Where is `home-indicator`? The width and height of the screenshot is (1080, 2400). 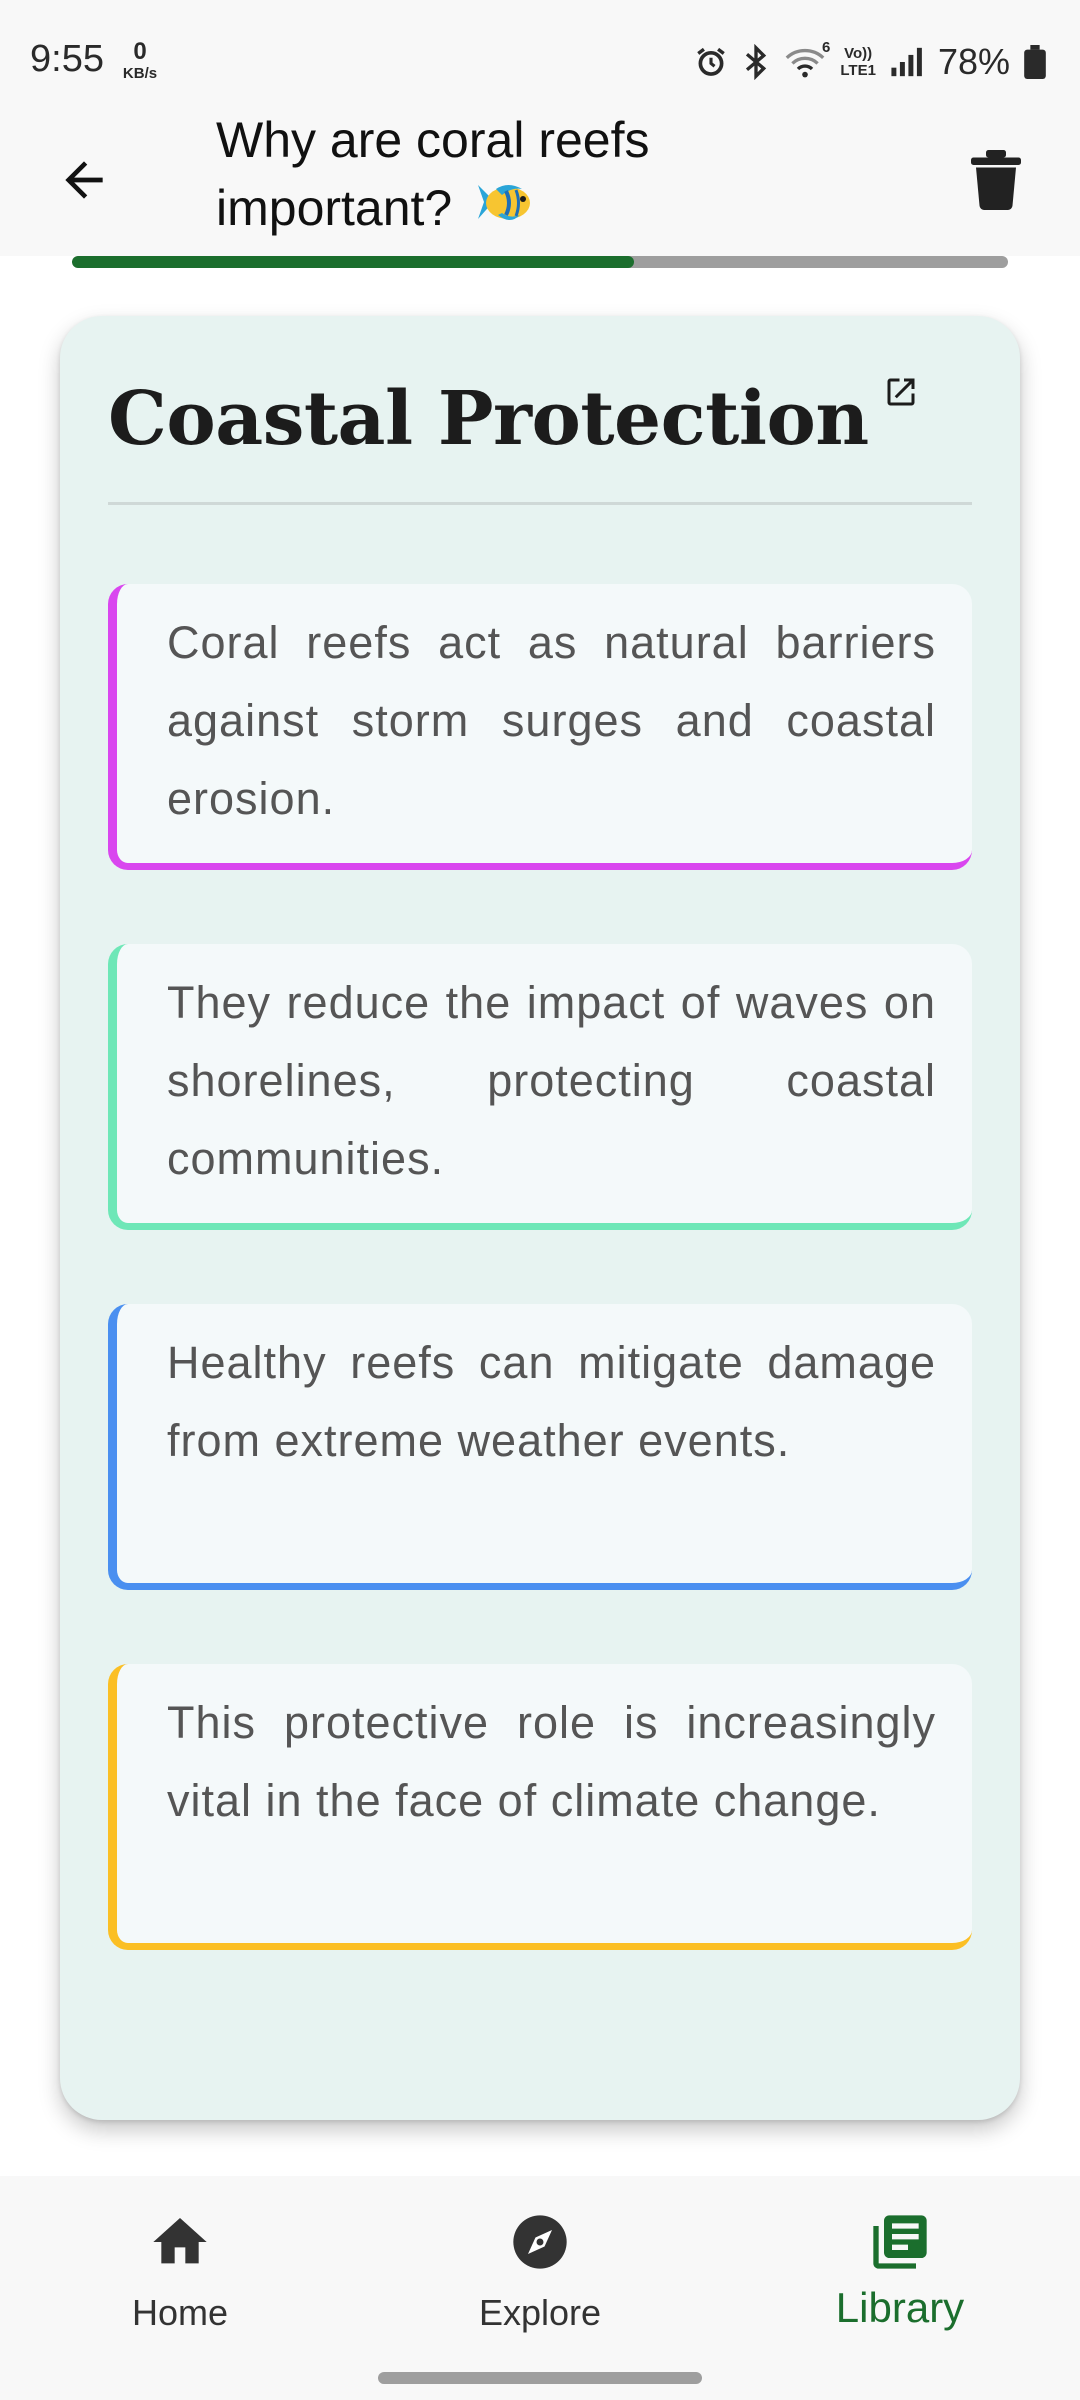 home-indicator is located at coordinates (540, 2378).